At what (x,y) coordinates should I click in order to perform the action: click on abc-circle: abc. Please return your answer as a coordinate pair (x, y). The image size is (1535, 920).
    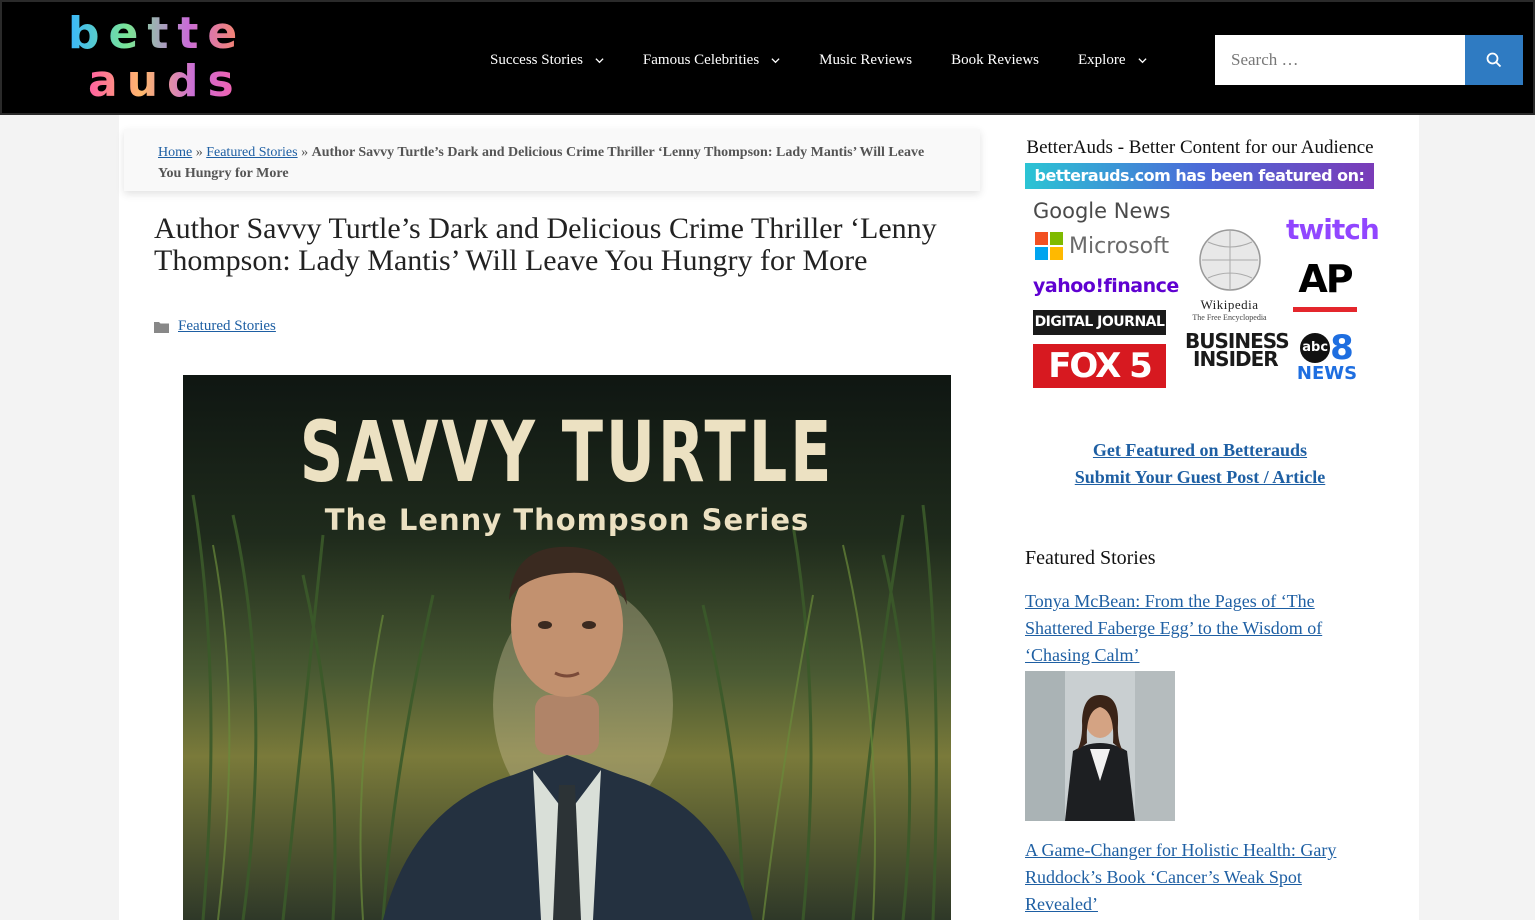
    Looking at the image, I should click on (1315, 348).